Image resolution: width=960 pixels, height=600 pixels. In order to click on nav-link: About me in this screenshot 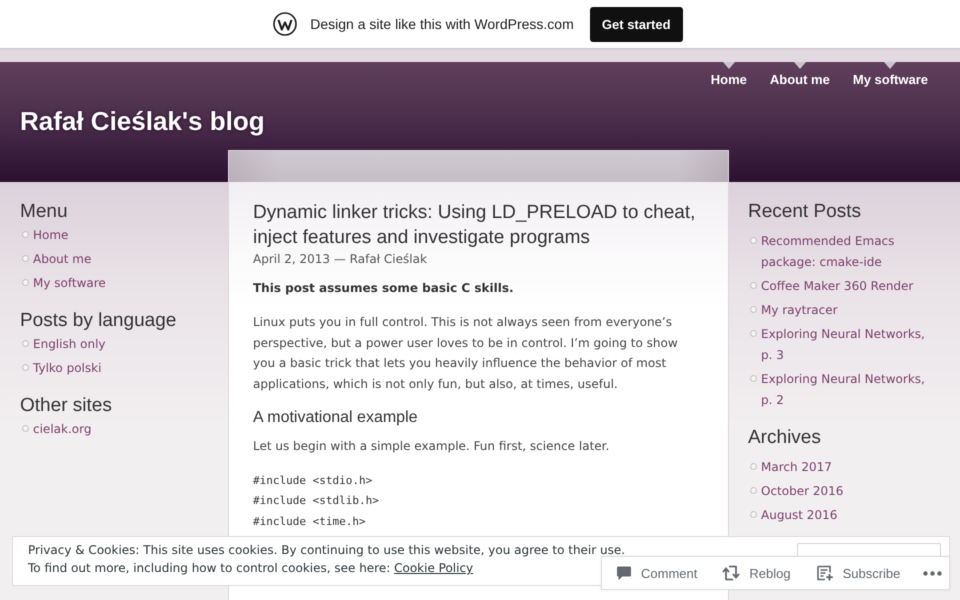, I will do `click(800, 80)`.